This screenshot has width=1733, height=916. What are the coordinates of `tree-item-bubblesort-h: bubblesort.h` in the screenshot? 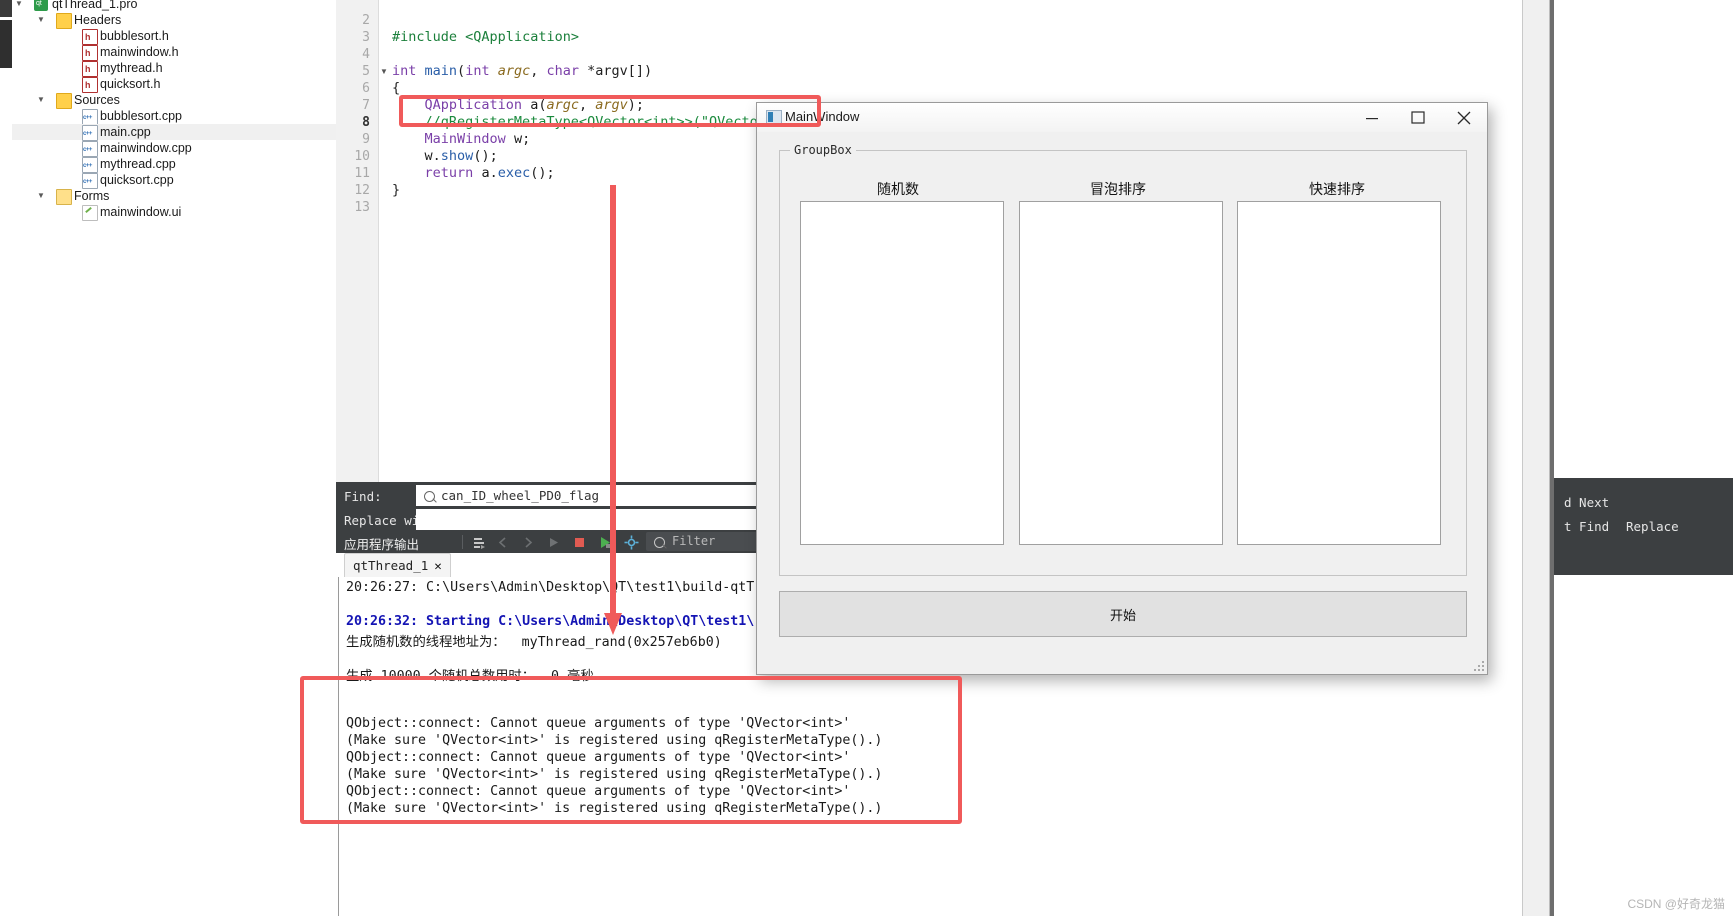 It's located at (174, 36).